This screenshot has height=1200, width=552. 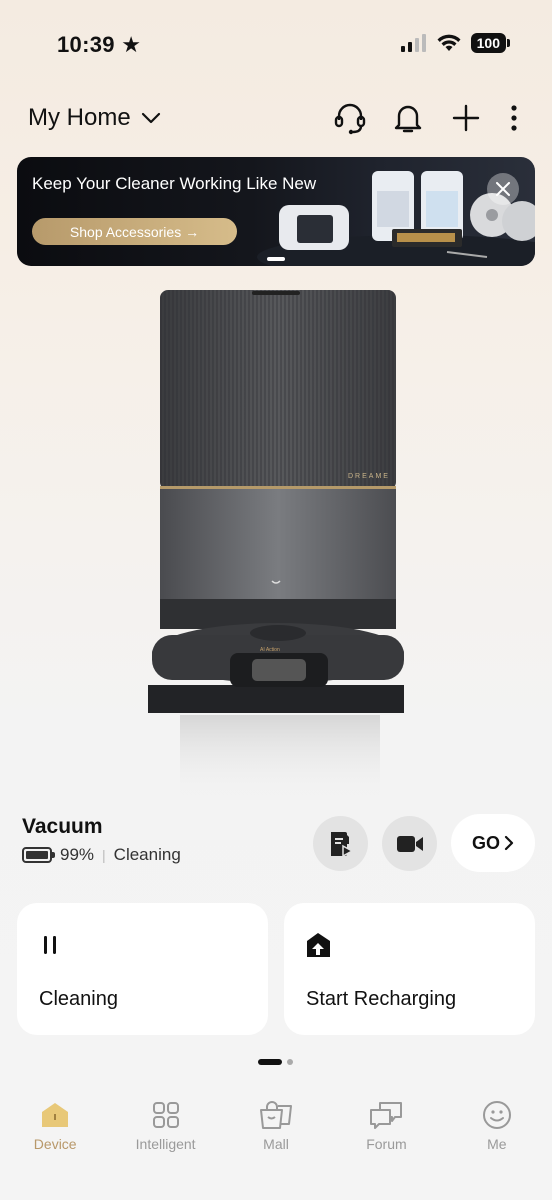 I want to click on tab-intelligent-label: Intelligent, so click(x=165, y=1144).